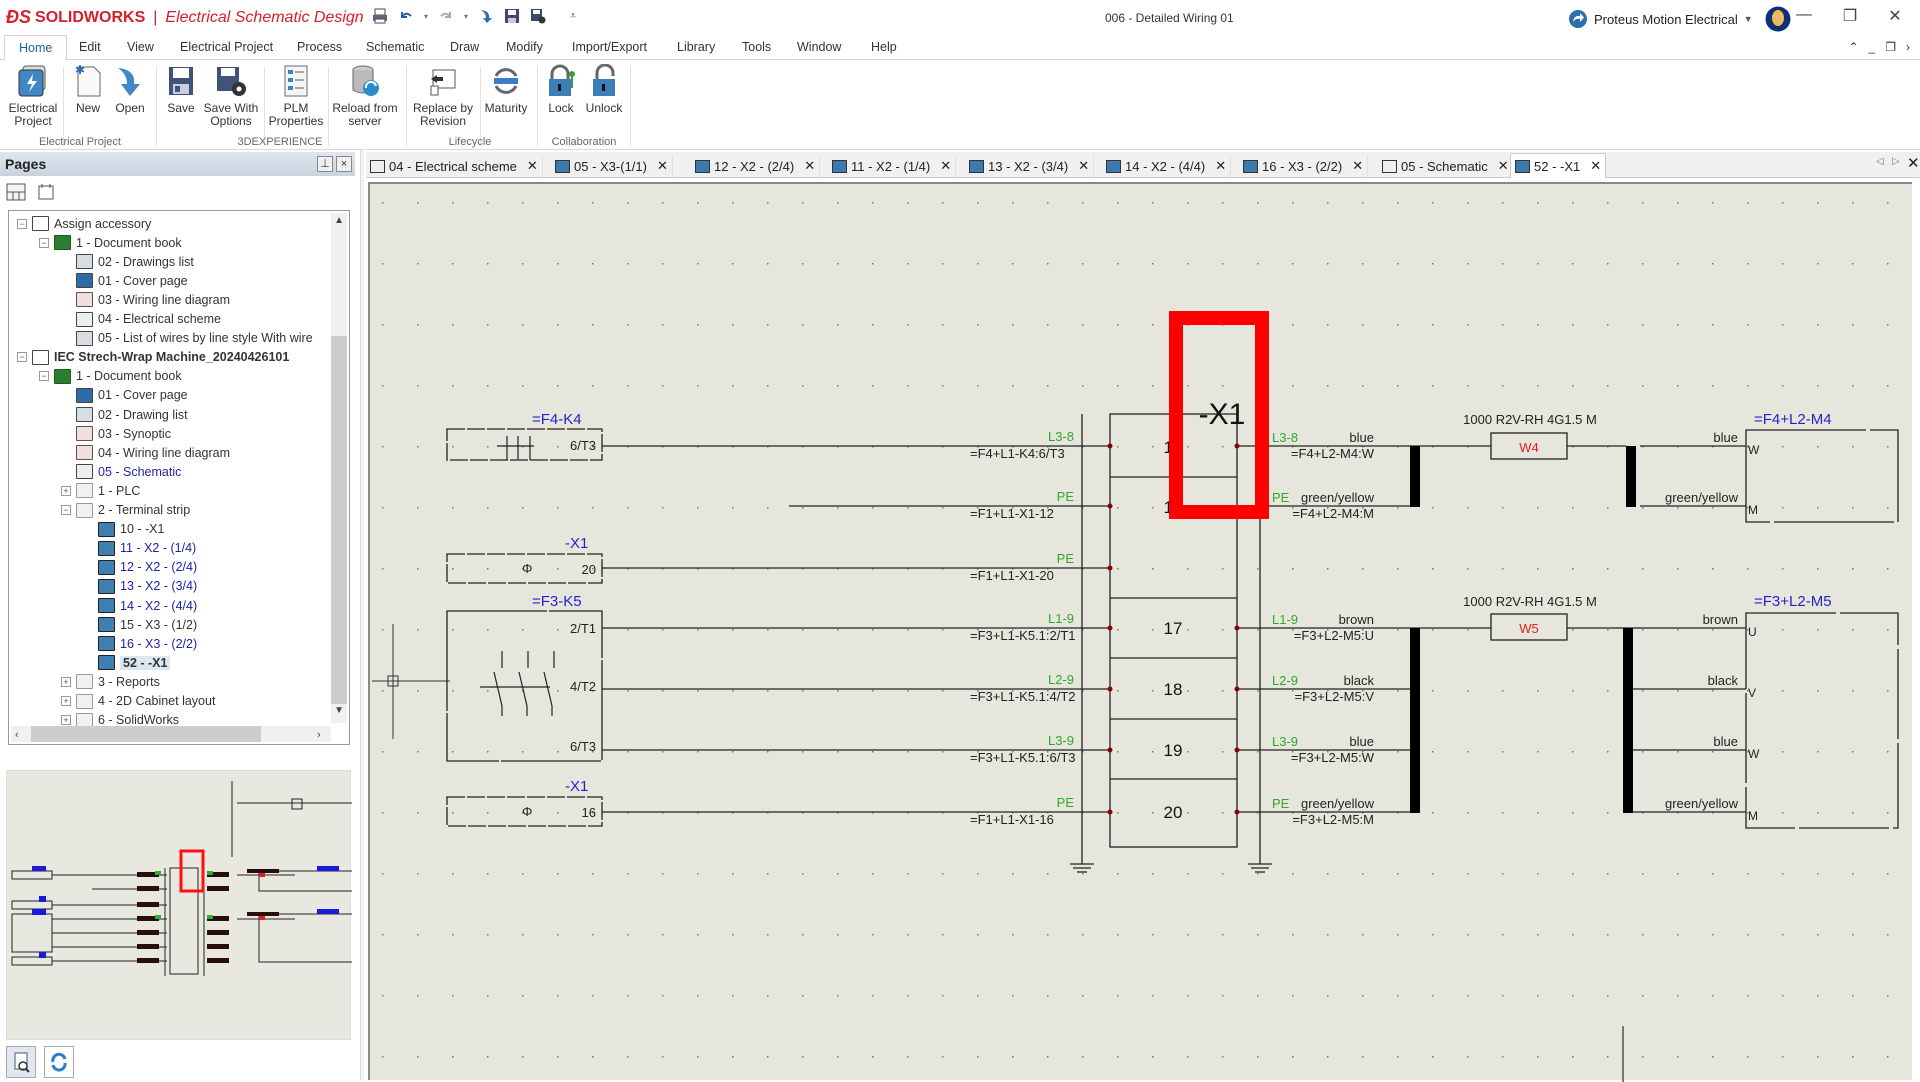 The height and width of the screenshot is (1082, 1920). I want to click on motor-m5-box, so click(1822, 720).